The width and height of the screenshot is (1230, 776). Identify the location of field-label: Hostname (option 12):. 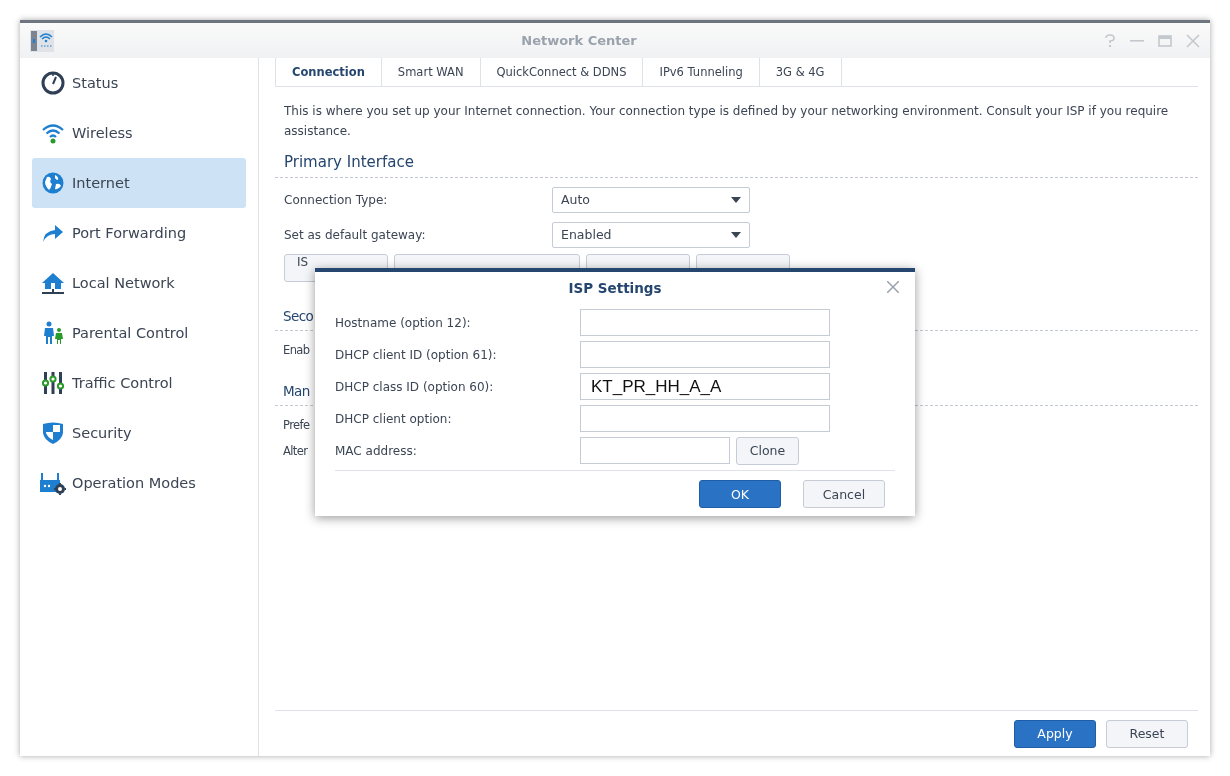
(403, 322).